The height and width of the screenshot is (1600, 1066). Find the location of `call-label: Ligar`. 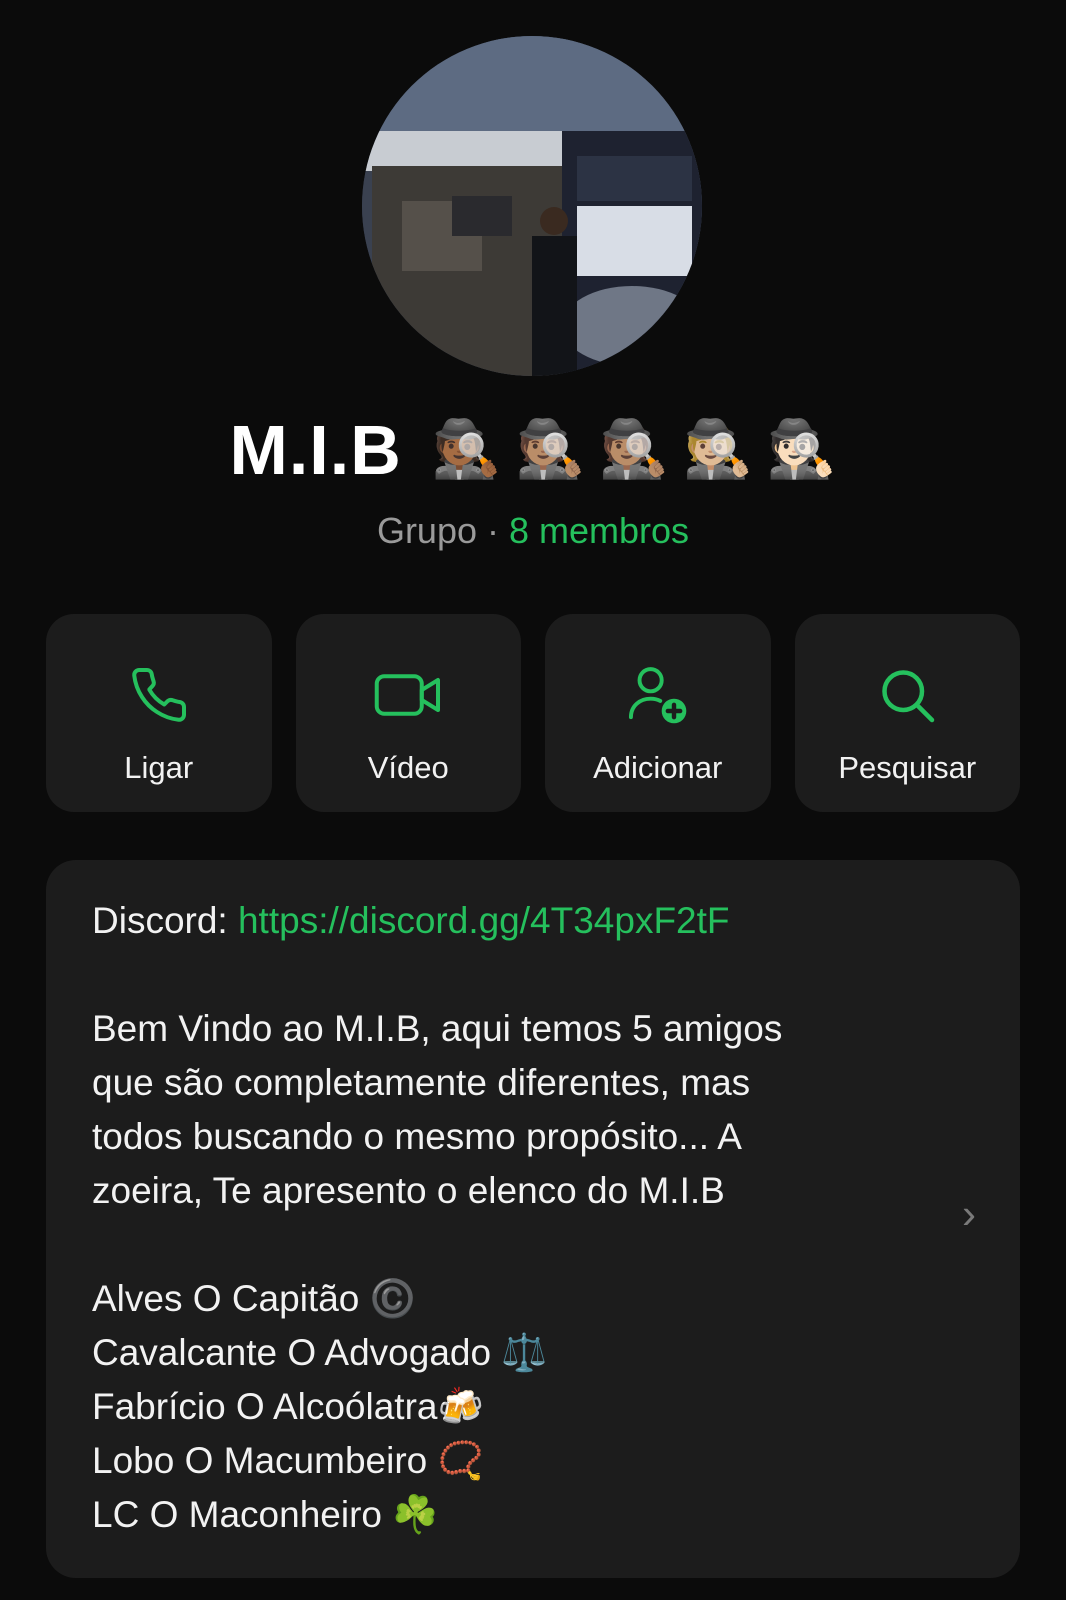

call-label: Ligar is located at coordinates (159, 767).